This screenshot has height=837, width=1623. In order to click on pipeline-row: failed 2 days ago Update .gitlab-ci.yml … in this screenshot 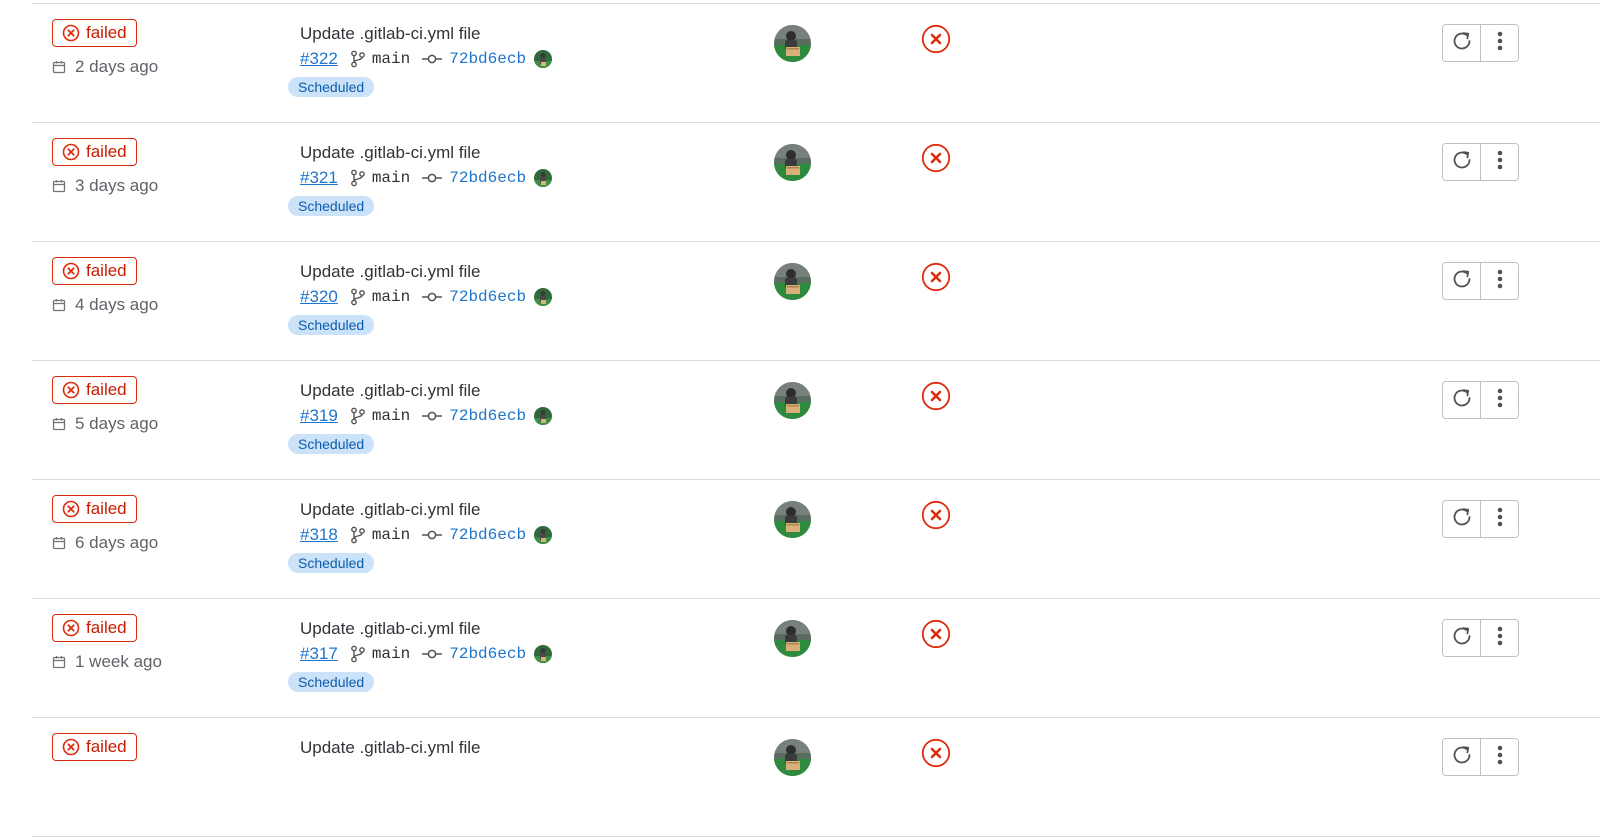, I will do `click(816, 63)`.